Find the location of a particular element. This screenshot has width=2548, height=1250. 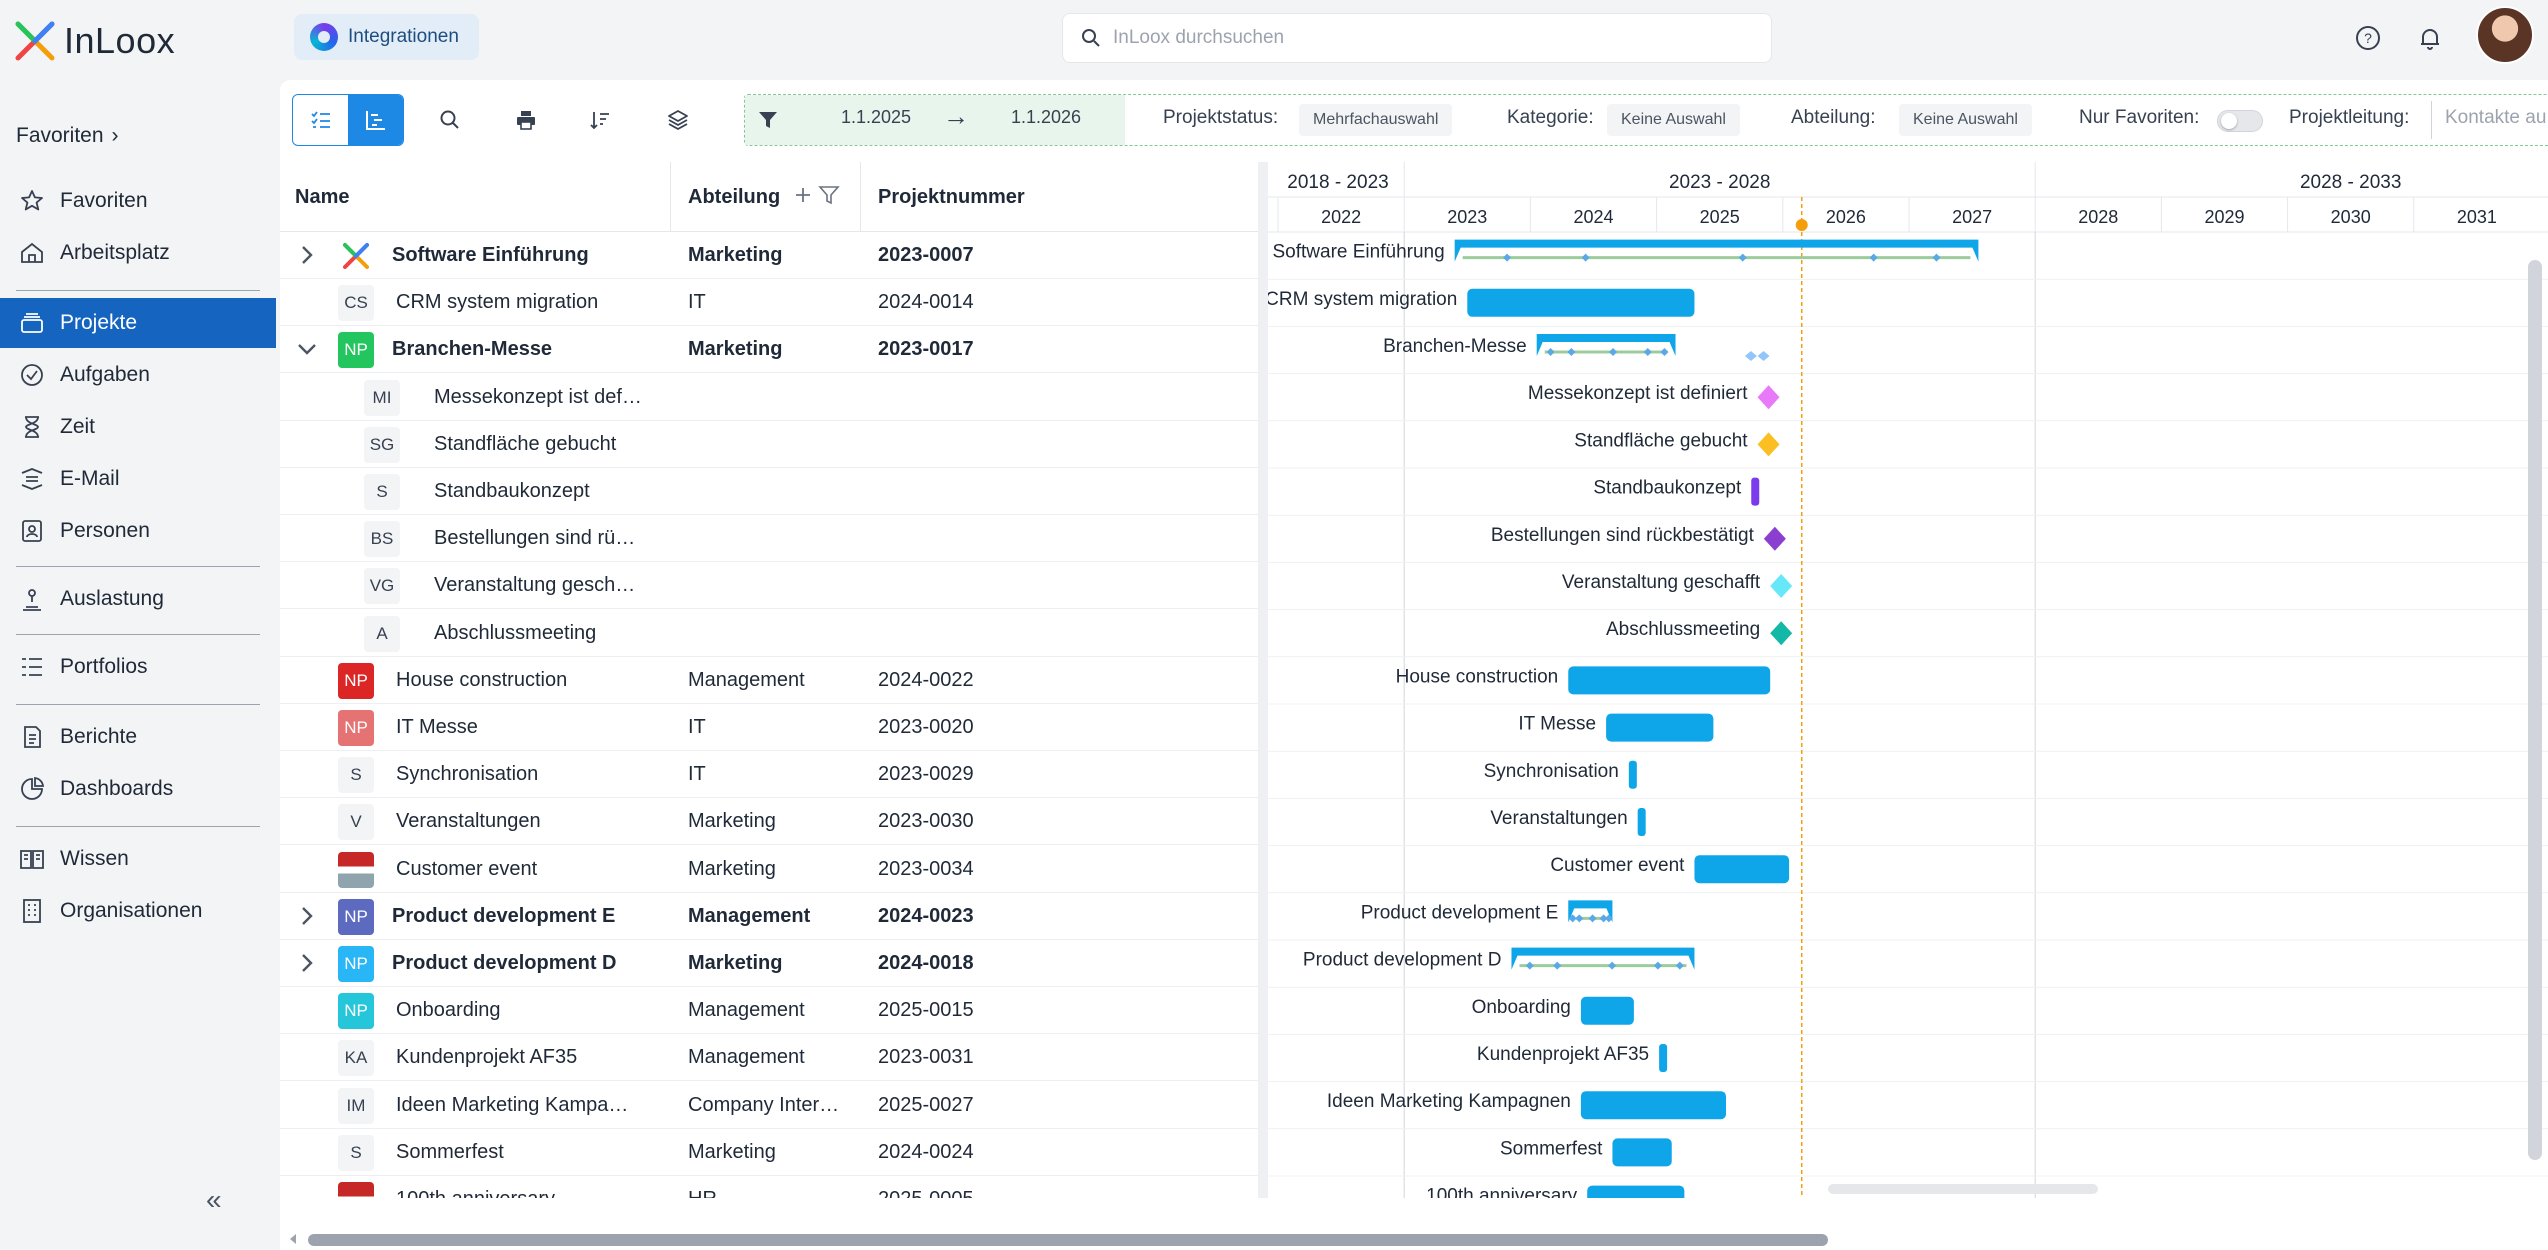

project-row: Customer event Marketing 2023-0034 is located at coordinates (769, 869).